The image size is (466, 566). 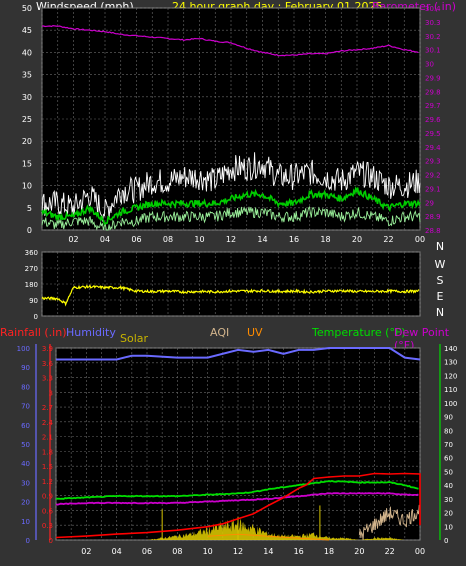 What do you see at coordinates (433, 106) in the screenshot?
I see `barometer-axis-tick: 29.7` at bounding box center [433, 106].